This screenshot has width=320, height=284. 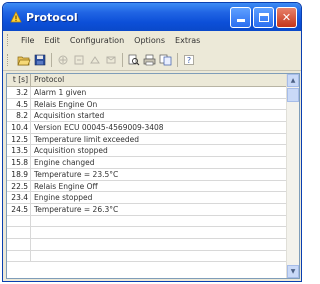 What do you see at coordinates (147, 104) in the screenshot?
I see `table-row: 4.5 Relais Engine On` at bounding box center [147, 104].